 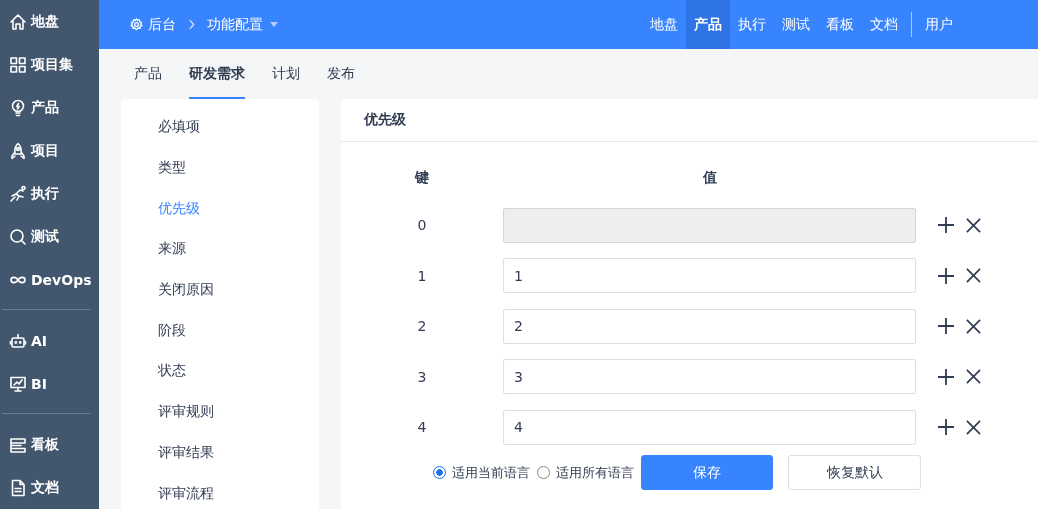 I want to click on document-icon, so click(x=18, y=487).